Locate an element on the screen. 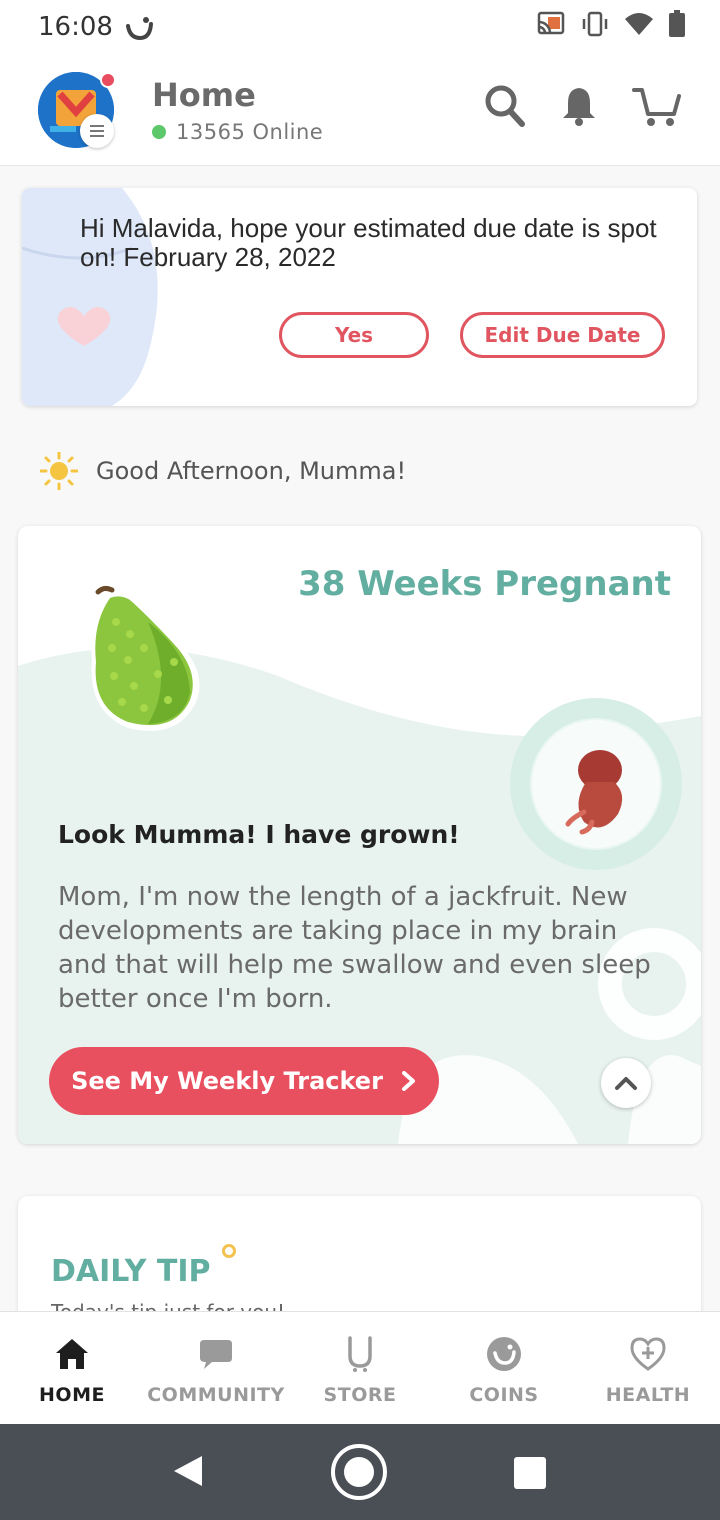  online-status: 13565 Online is located at coordinates (237, 132).